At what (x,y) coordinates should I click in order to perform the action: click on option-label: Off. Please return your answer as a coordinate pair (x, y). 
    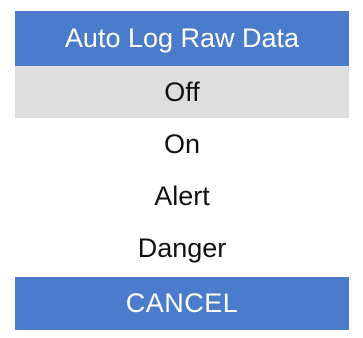
    Looking at the image, I should click on (182, 91).